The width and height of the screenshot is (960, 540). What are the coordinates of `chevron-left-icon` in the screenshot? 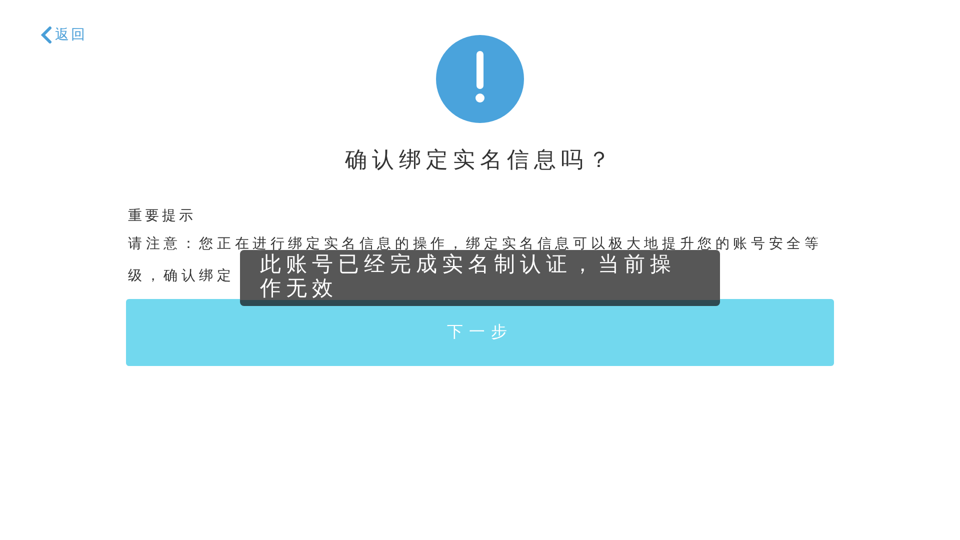 It's located at (46, 35).